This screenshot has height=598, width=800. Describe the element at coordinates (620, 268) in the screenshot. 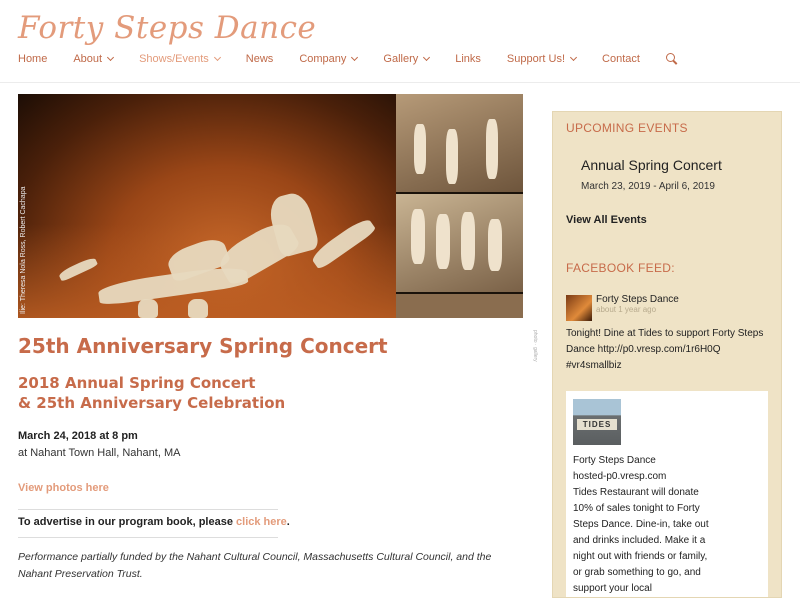

I see `facebook-feed-heading: FACEBOOK FEED:` at that location.